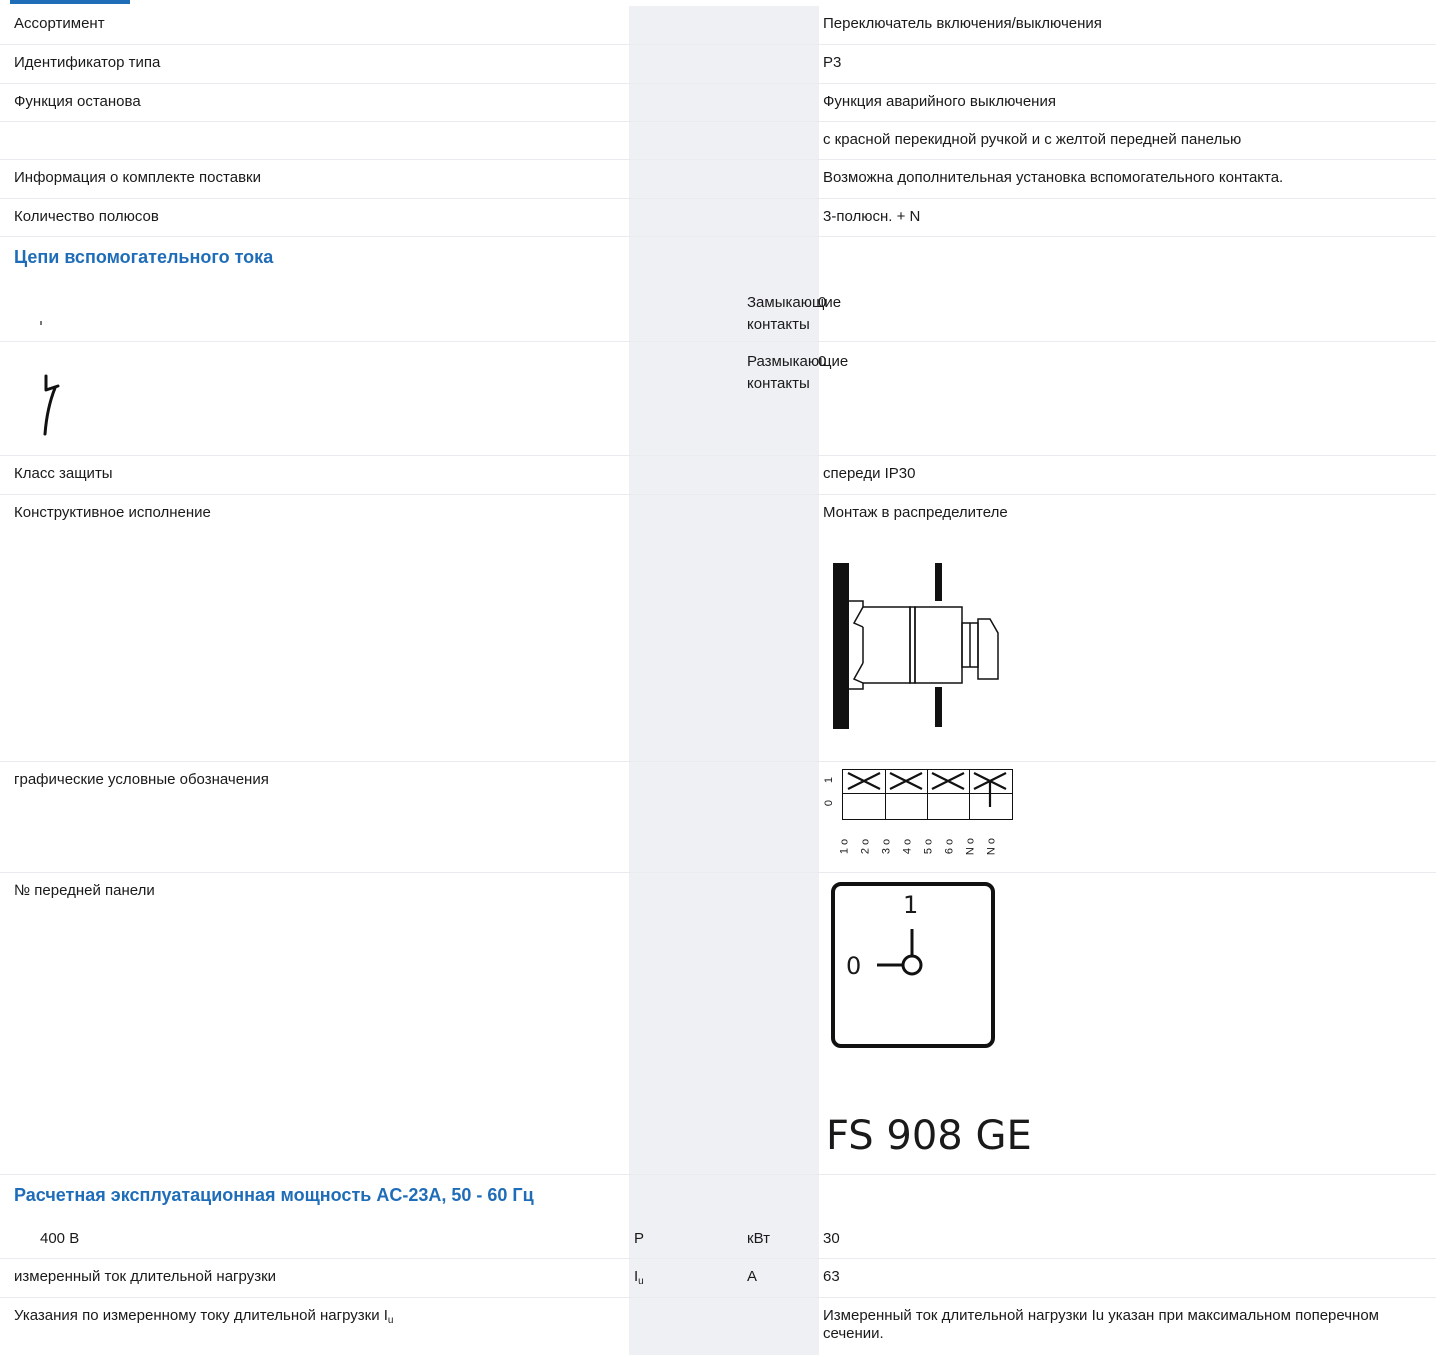  Describe the element at coordinates (869, 473) in the screenshot. I see `row-value: спереди IP30` at that location.